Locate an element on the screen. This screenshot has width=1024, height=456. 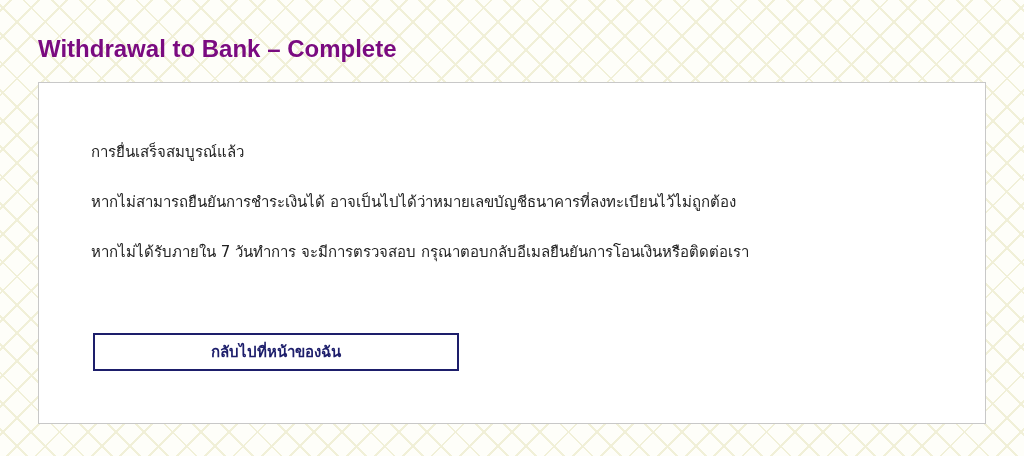
message-text: หากไม่ได้รับภายใน 7 วันทำการ จะมีการตรวจสอบ กรุณาตอบกลับอีเมลยืนยันการโอนเงินหรือติดต่อเรา is located at coordinates (420, 252).